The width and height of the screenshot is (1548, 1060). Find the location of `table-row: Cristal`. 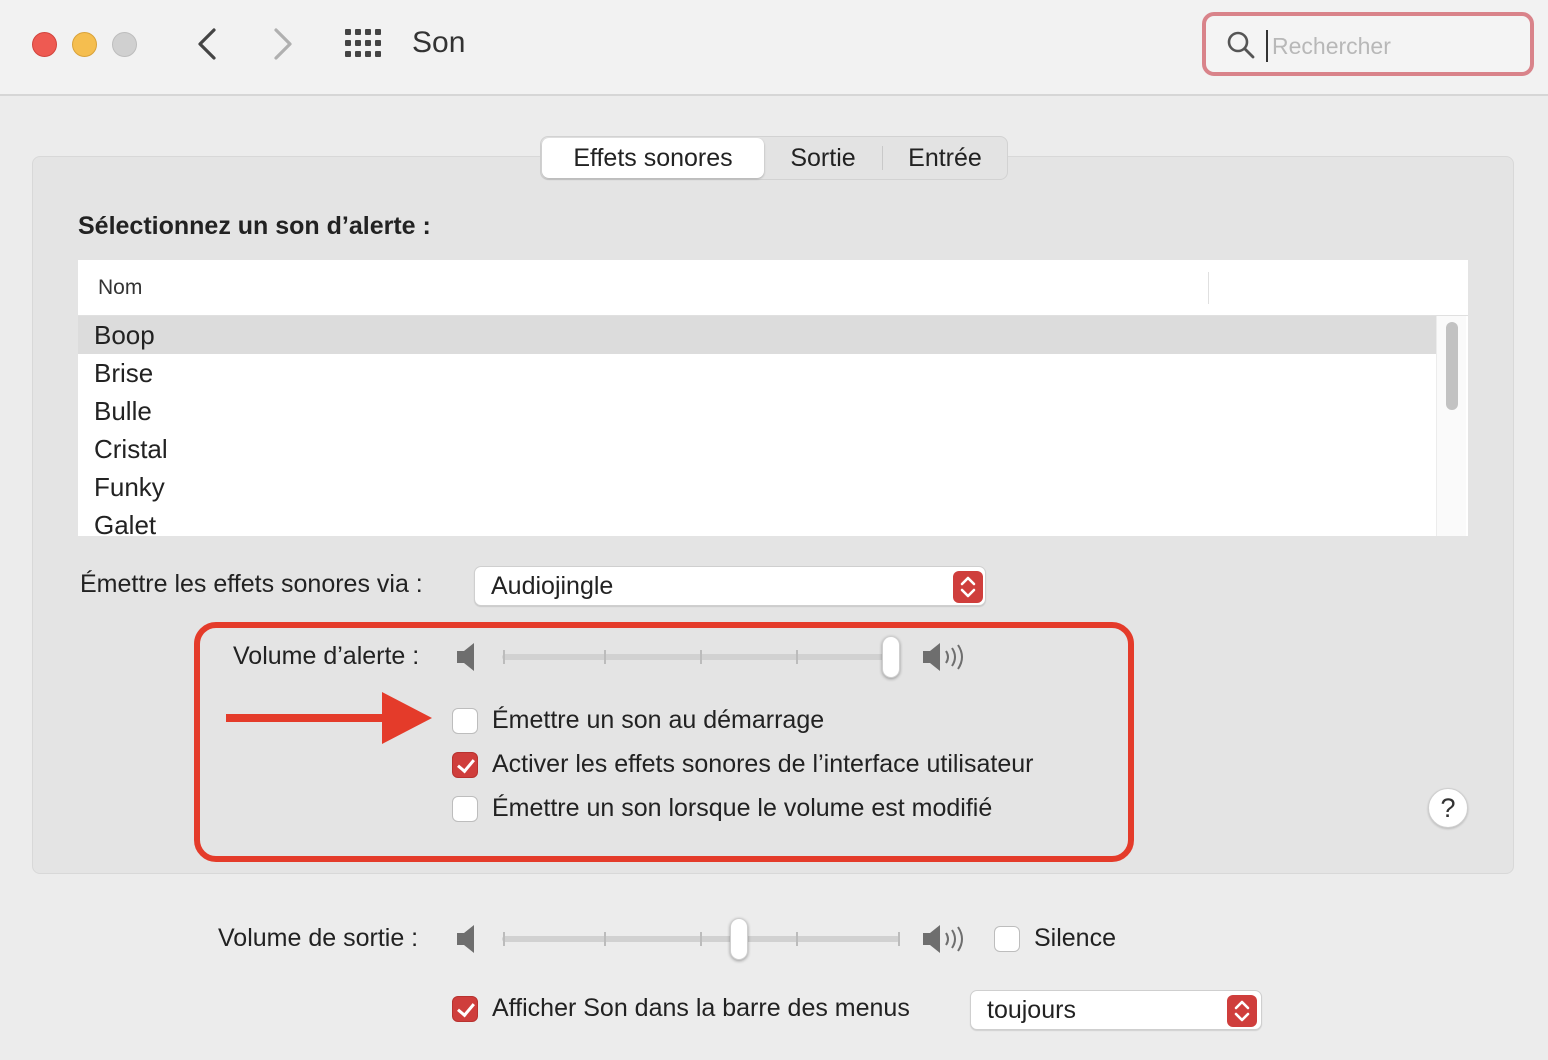

table-row: Cristal is located at coordinates (757, 449).